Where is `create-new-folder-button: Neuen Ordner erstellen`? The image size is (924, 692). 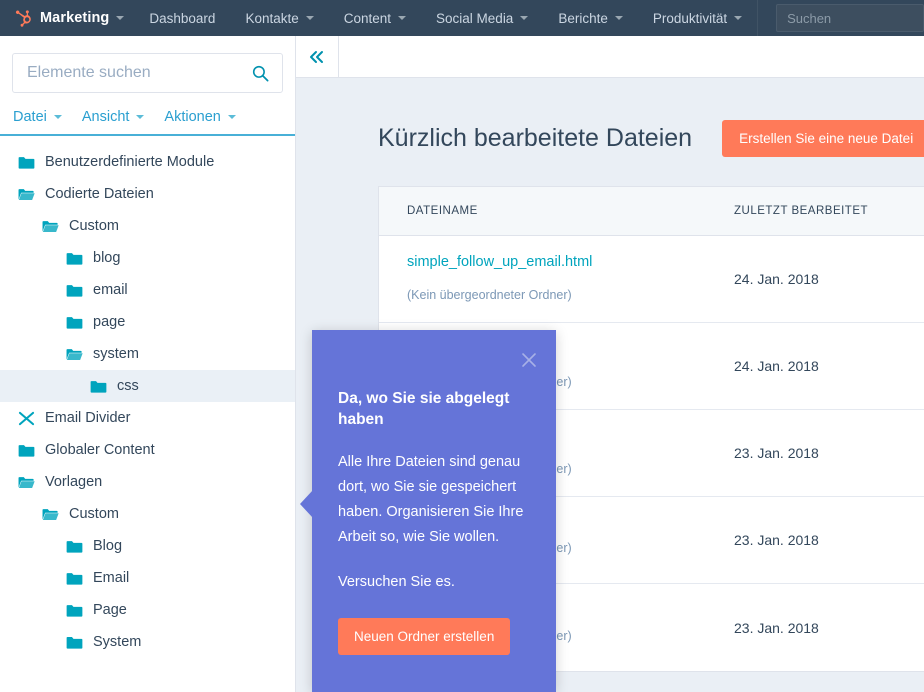
create-new-folder-button: Neuen Ordner erstellen is located at coordinates (424, 637).